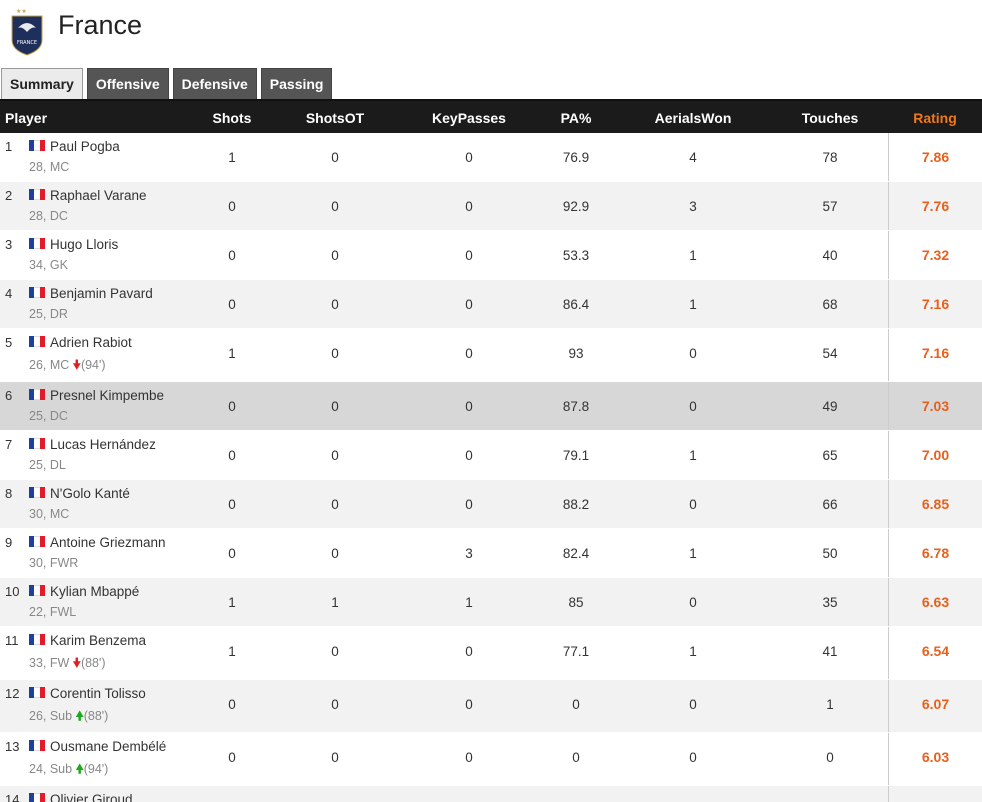 The image size is (982, 802). What do you see at coordinates (9, 395) in the screenshot?
I see `player-rank: 6` at bounding box center [9, 395].